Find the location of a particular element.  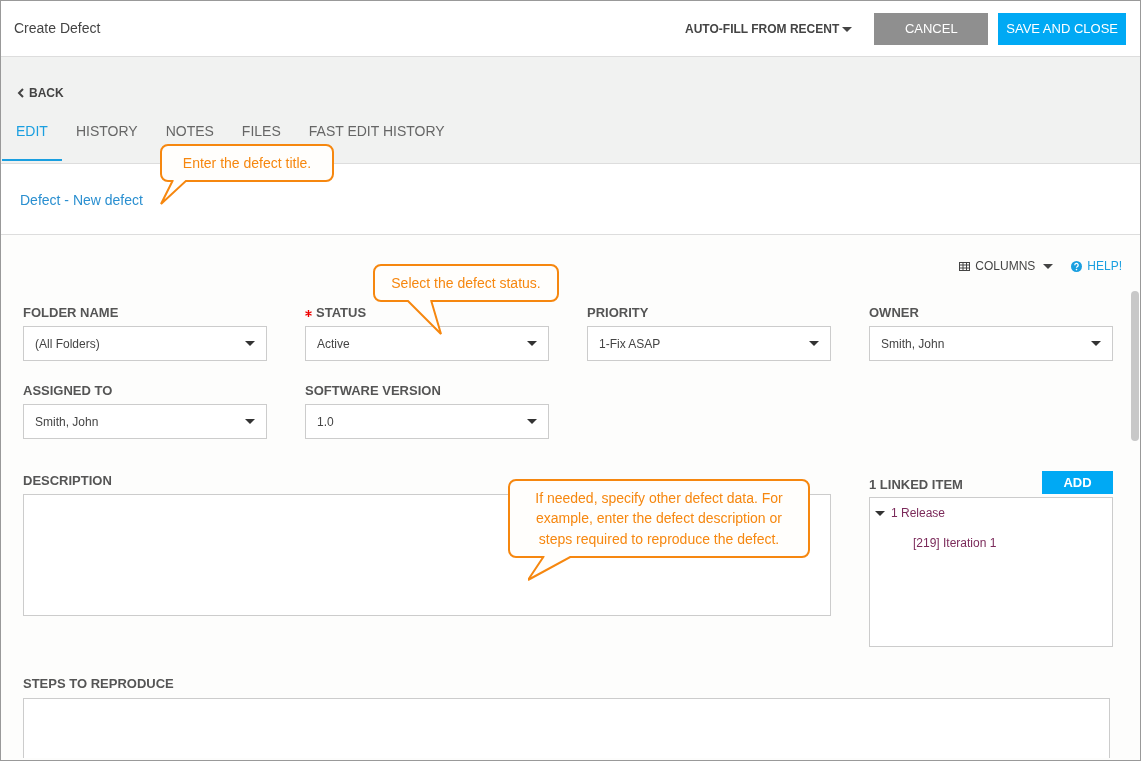

field-label: STATUS is located at coordinates (341, 312).